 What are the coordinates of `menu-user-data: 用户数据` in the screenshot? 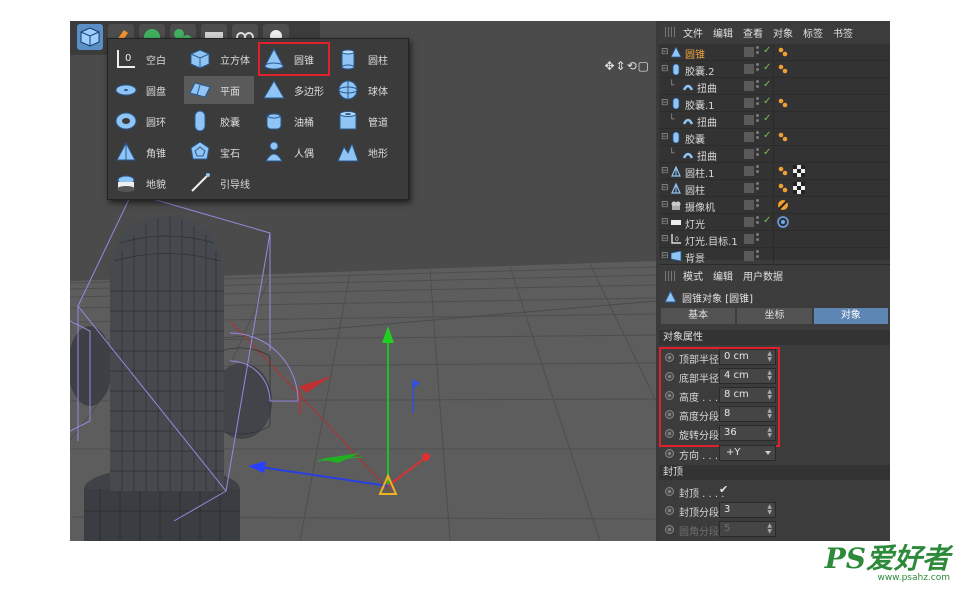 It's located at (763, 275).